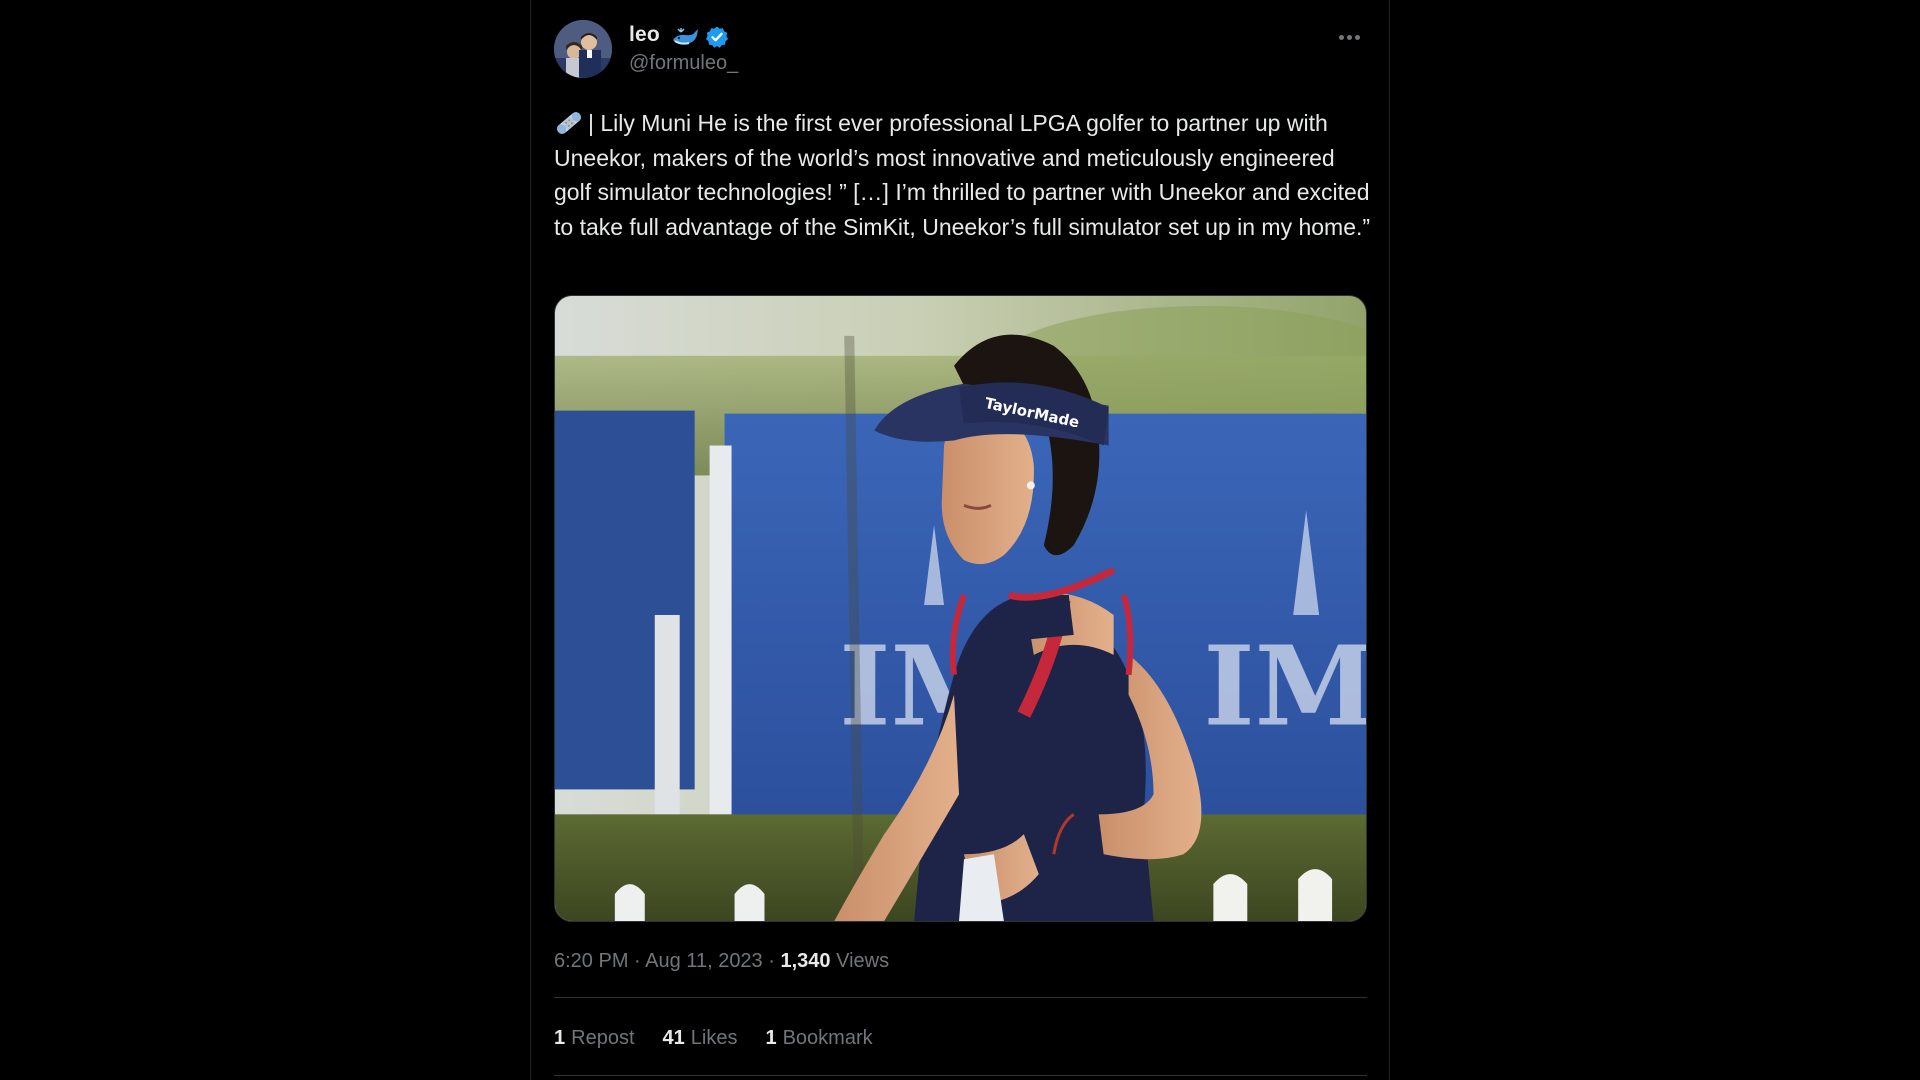  Describe the element at coordinates (569, 123) in the screenshot. I see `adhesive-bandage-emoji` at that location.